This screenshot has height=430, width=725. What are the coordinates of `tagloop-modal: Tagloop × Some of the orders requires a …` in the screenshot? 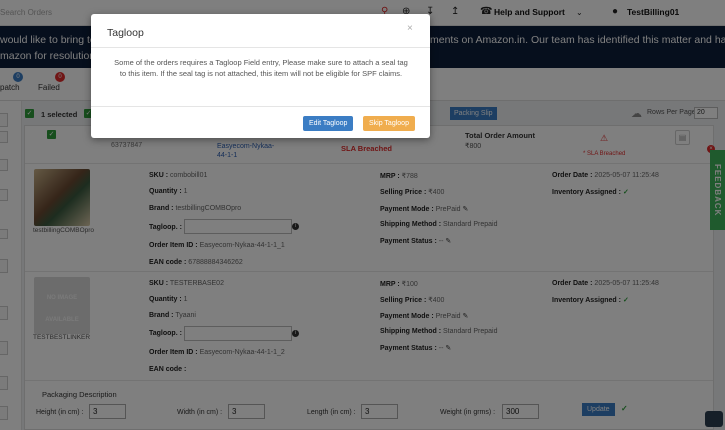 It's located at (260, 76).